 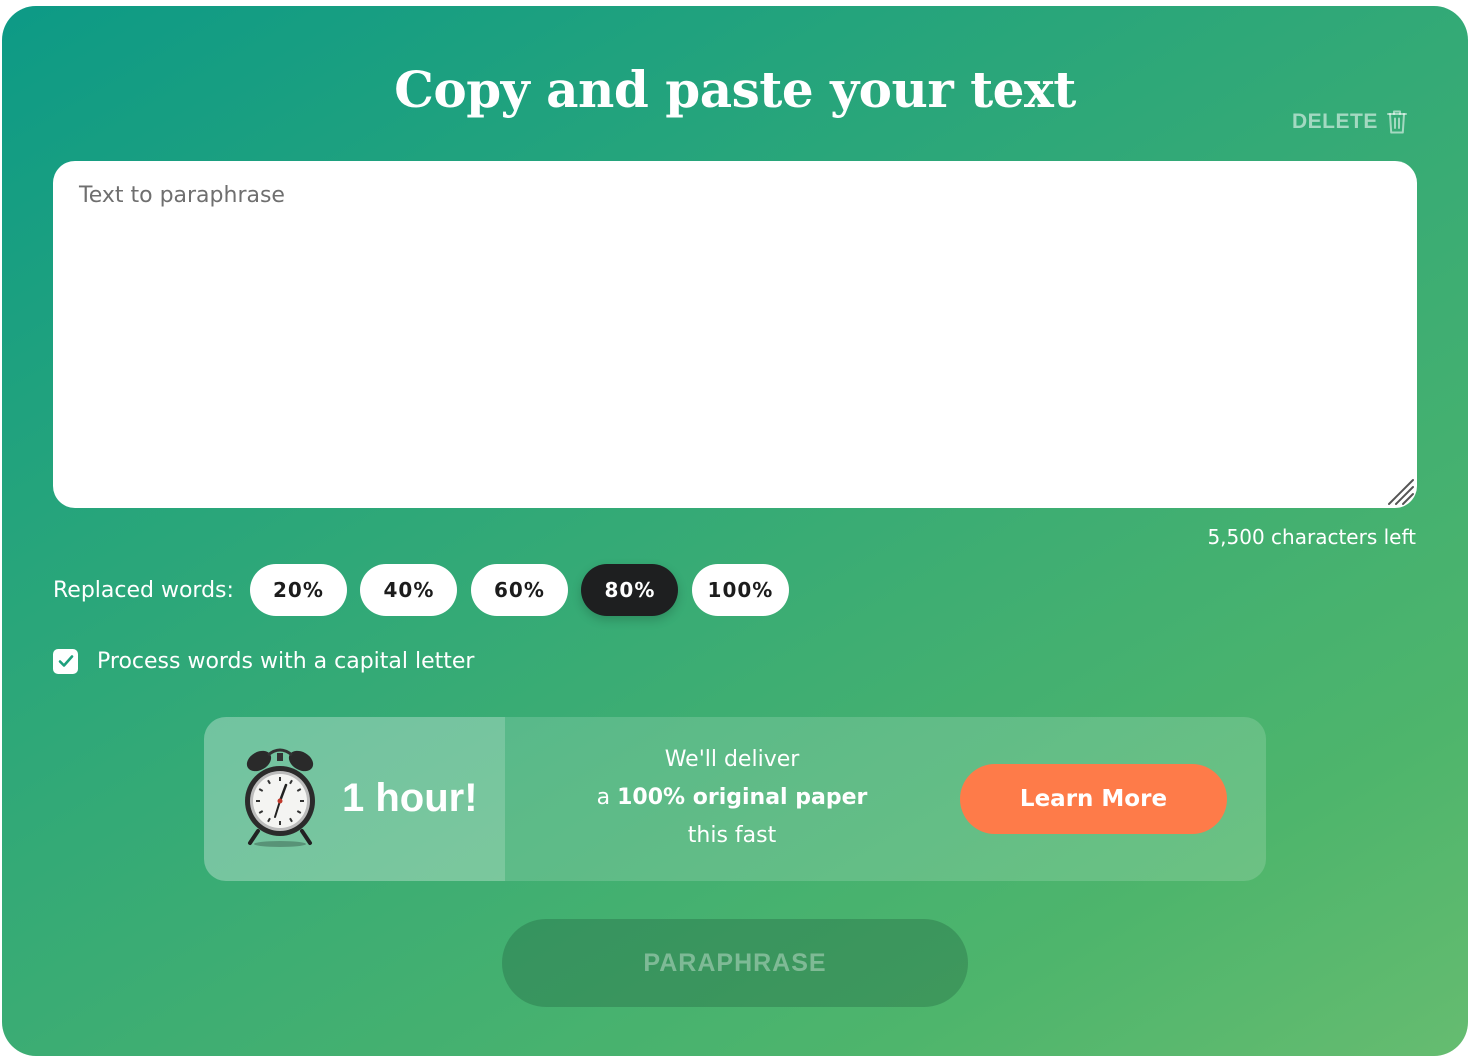 What do you see at coordinates (286, 661) in the screenshot?
I see `capital-letter-label: Process words with a capital letter` at bounding box center [286, 661].